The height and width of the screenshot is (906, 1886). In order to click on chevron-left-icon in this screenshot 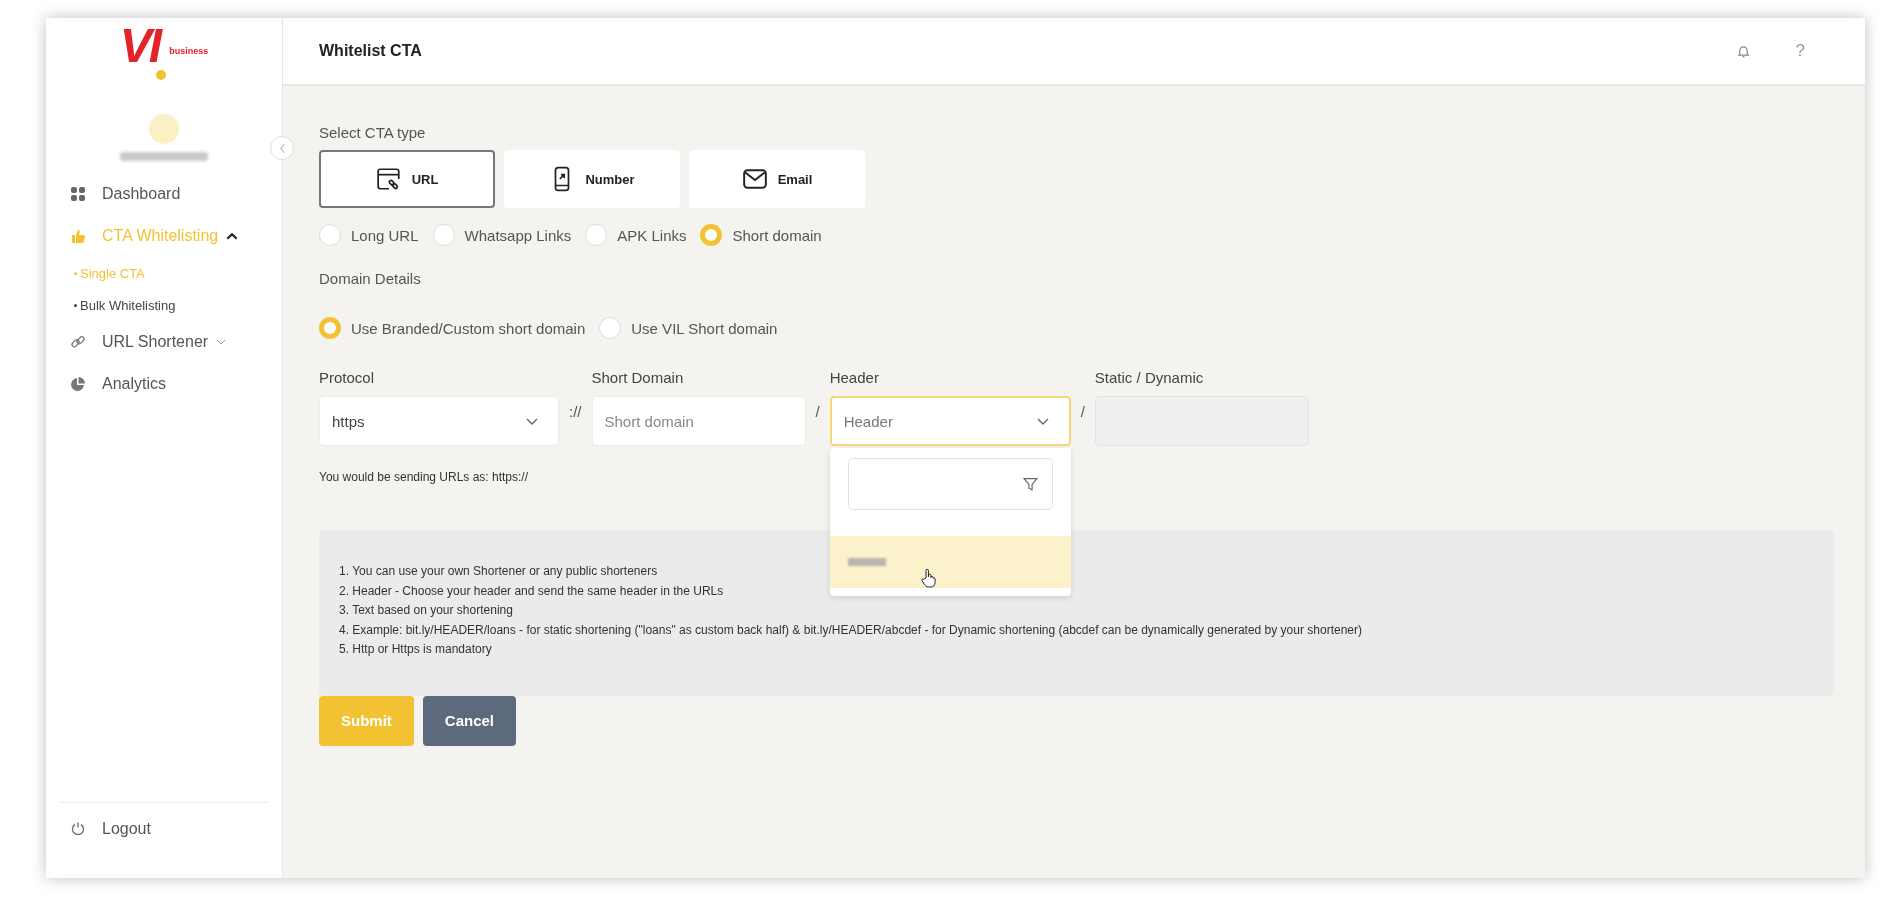, I will do `click(282, 148)`.